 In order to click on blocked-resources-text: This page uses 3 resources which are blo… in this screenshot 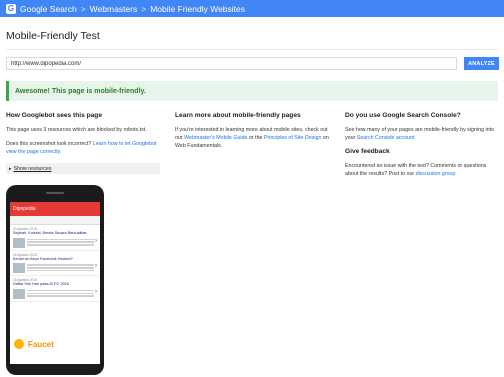, I will do `click(76, 130)`.